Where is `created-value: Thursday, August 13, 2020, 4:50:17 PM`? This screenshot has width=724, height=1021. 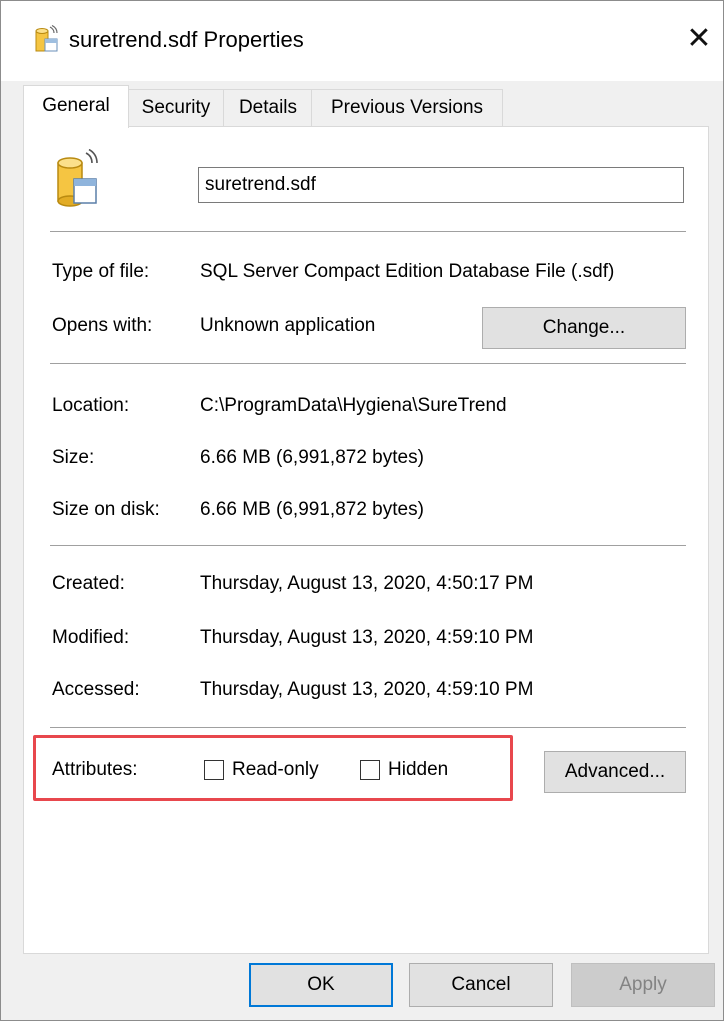
created-value: Thursday, August 13, 2020, 4:50:17 PM is located at coordinates (367, 583).